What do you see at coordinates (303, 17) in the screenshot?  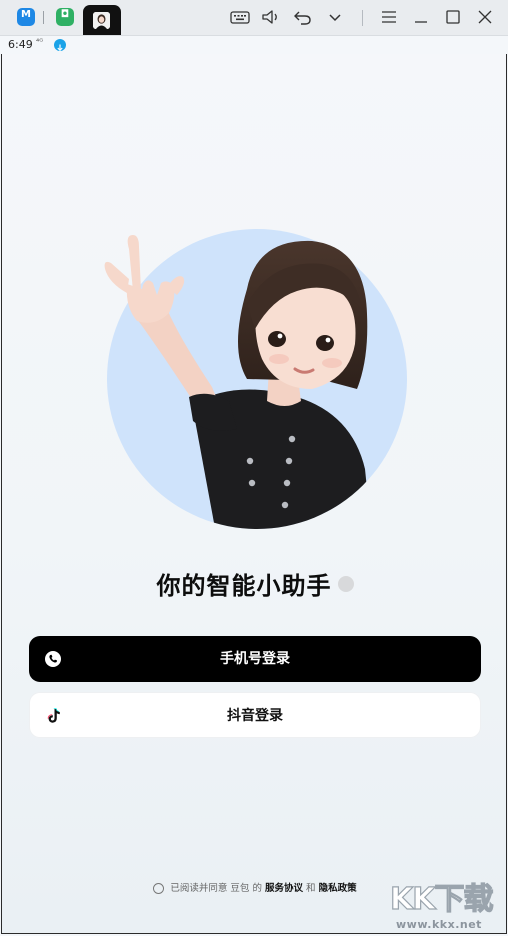 I see `undo-icon` at bounding box center [303, 17].